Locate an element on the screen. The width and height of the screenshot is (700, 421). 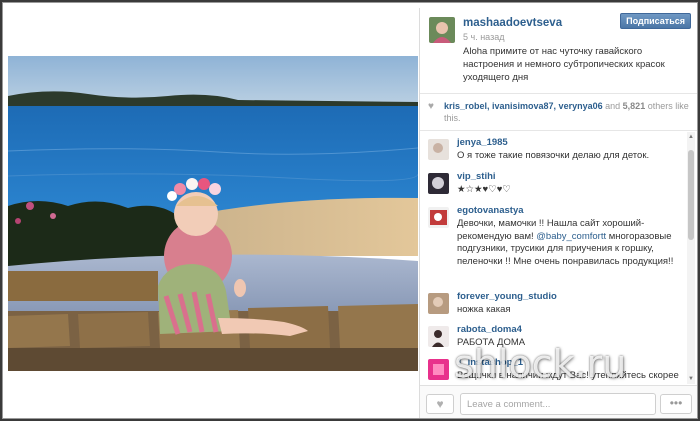
follow-button: Подписаться is located at coordinates (655, 21).